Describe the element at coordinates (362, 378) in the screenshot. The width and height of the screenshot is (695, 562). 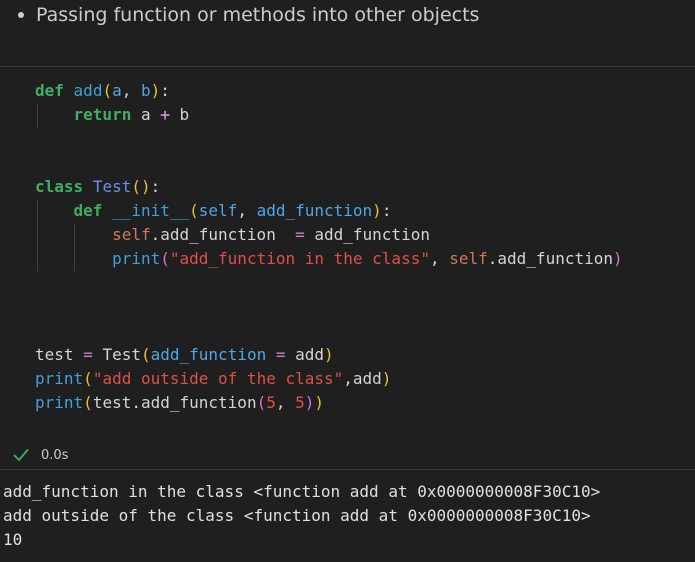
I see `code-token: ,add` at that location.